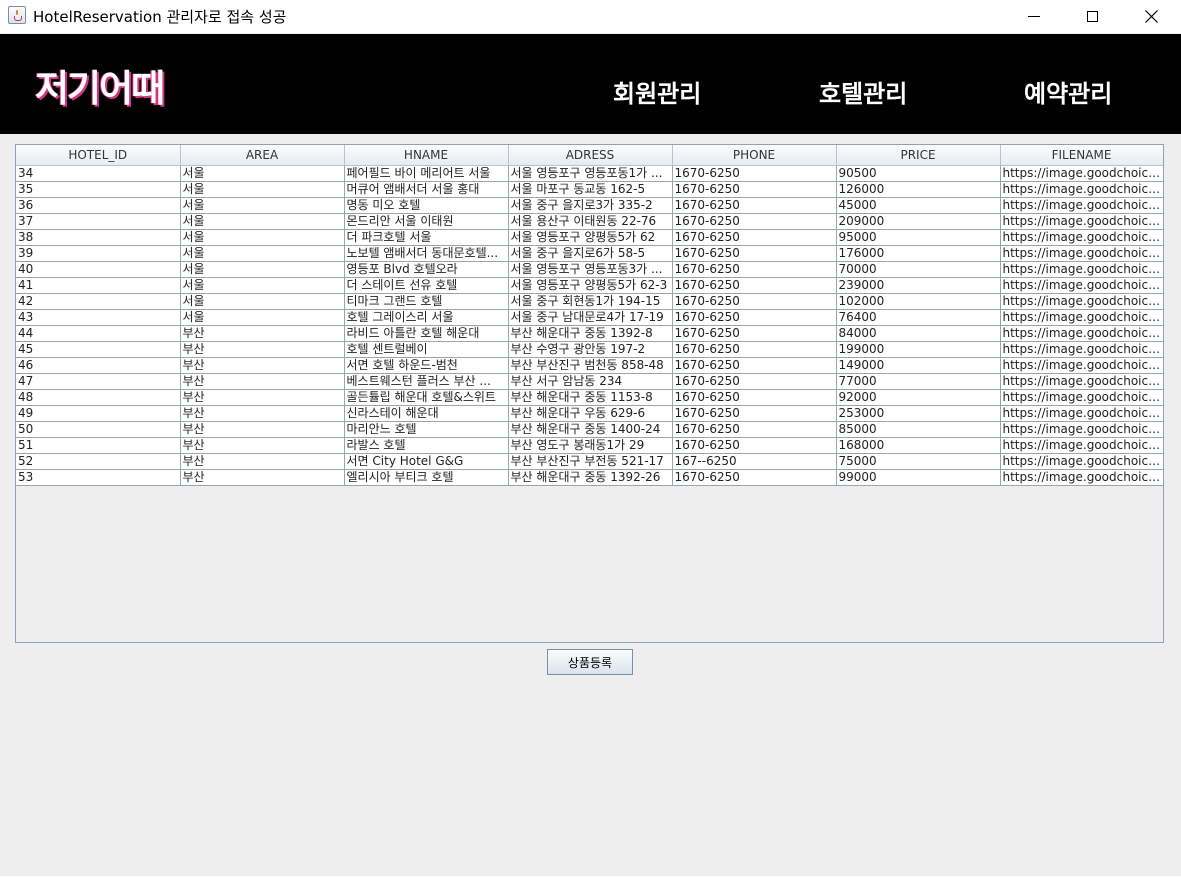 The width and height of the screenshot is (1181, 877). I want to click on table-cell: 199000, so click(918, 349).